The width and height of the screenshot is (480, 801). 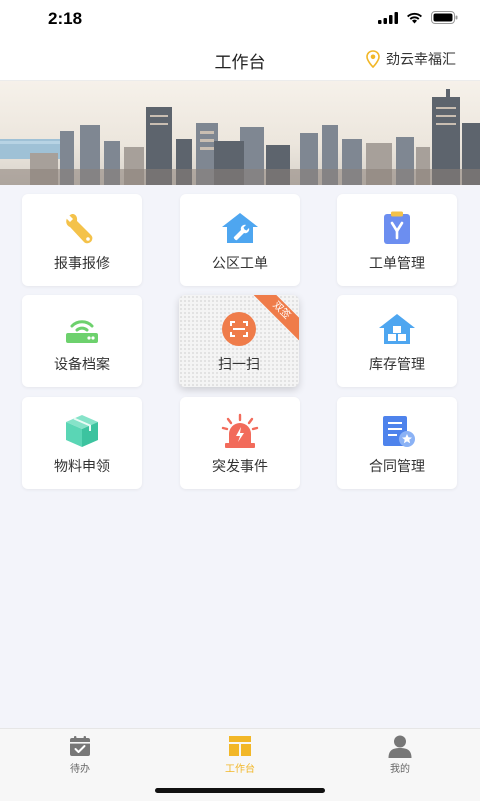 I want to click on tile-work-order-management: 工单管理, so click(x=397, y=240).